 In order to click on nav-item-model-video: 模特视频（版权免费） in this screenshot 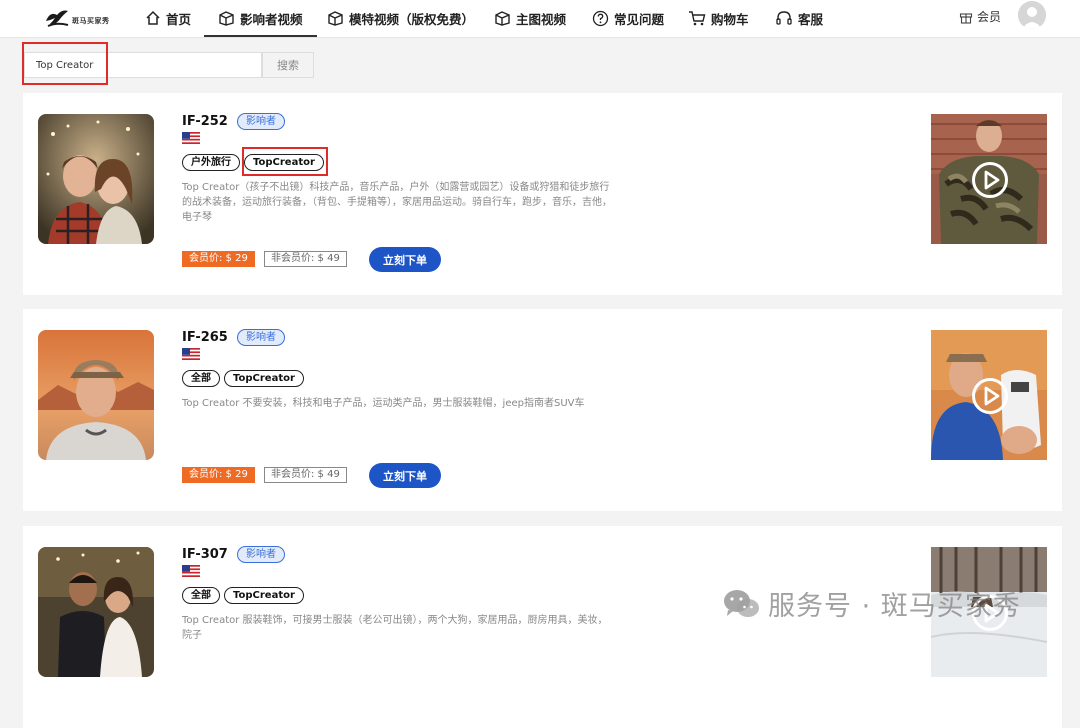, I will do `click(400, 18)`.